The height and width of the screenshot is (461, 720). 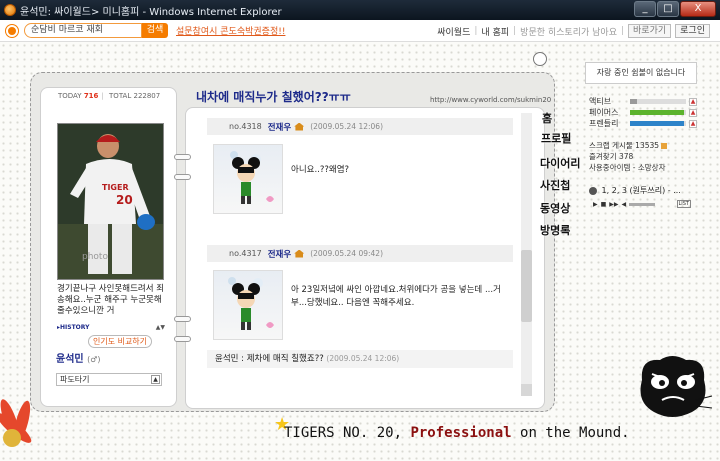 I want to click on window-controls: _ □ X, so click(x=675, y=9).